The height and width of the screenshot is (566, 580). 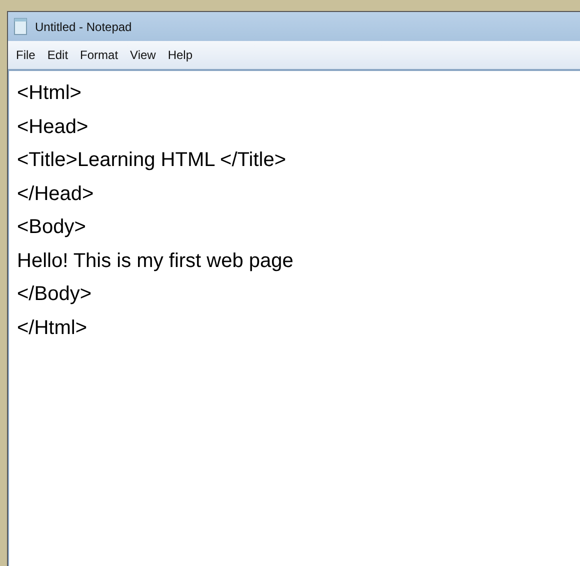 I want to click on menu-item: File, so click(x=26, y=55).